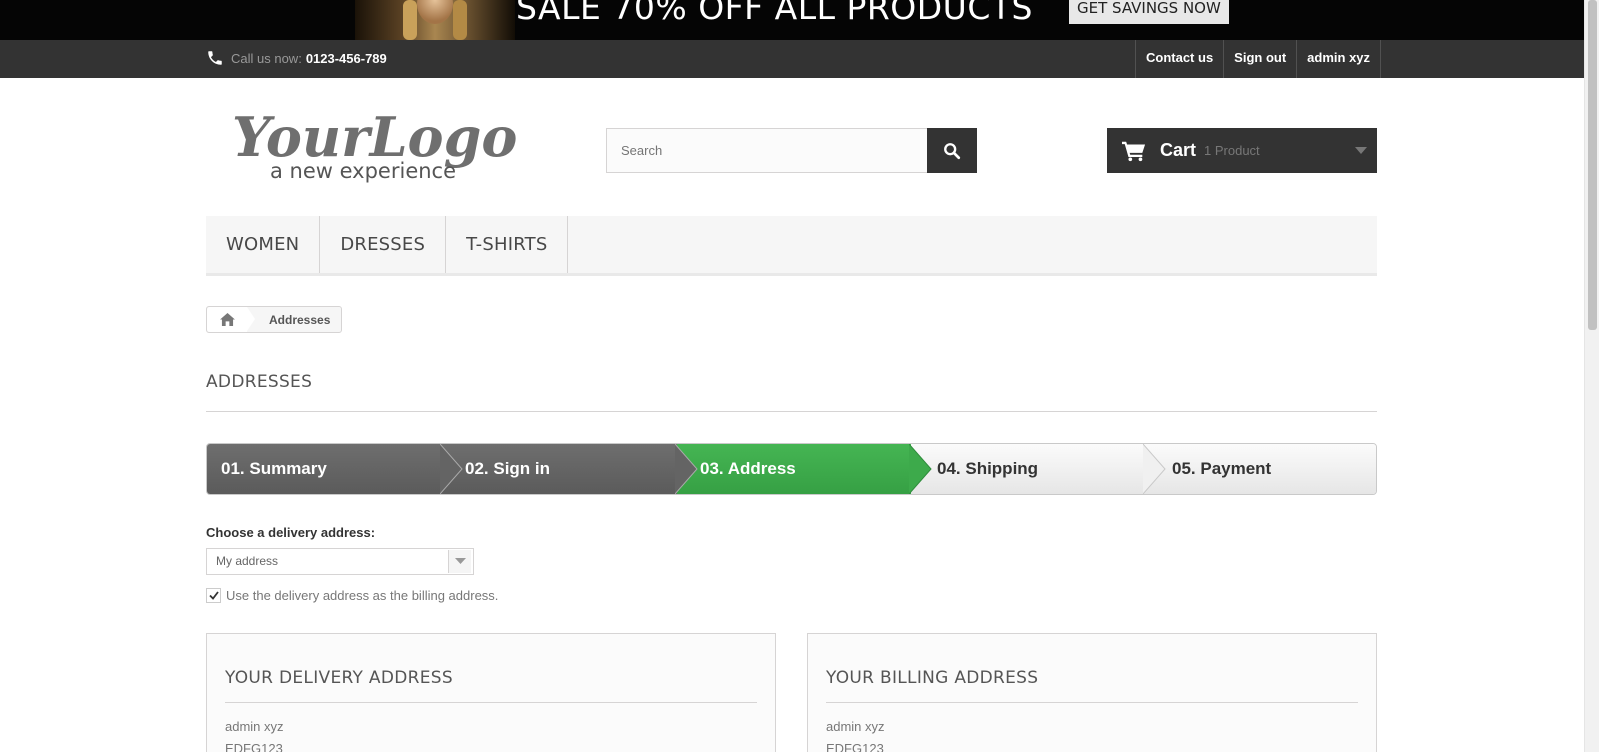 This screenshot has height=752, width=1599. I want to click on delivery-address-select: My address, so click(340, 561).